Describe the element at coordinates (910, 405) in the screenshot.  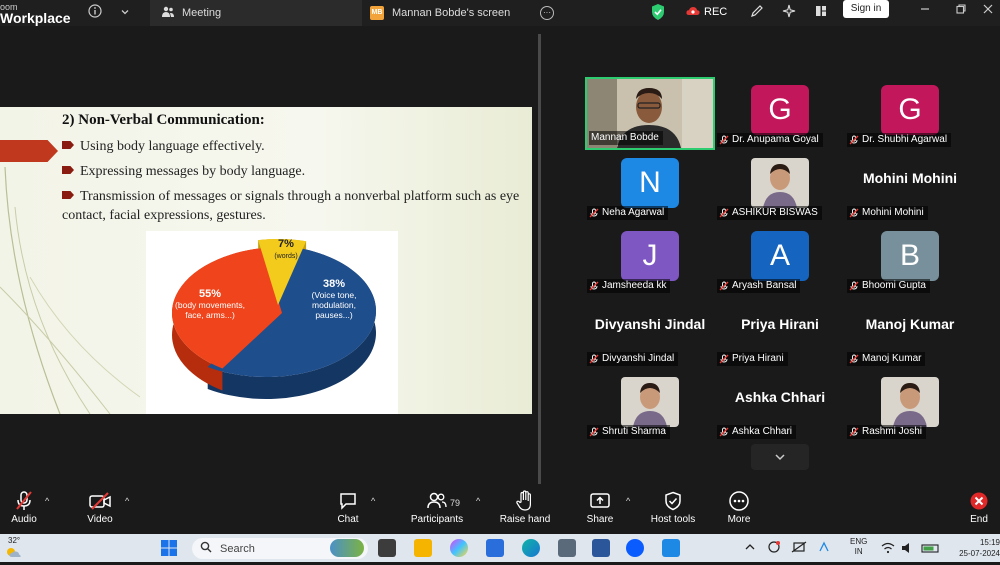
I see `participant-tile: Rashmi Joshi` at that location.